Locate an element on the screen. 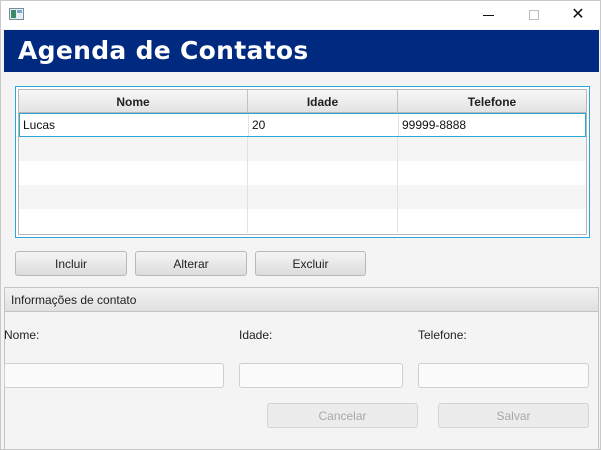 The image size is (601, 450). cancelar-button: Cancelar is located at coordinates (342, 415).